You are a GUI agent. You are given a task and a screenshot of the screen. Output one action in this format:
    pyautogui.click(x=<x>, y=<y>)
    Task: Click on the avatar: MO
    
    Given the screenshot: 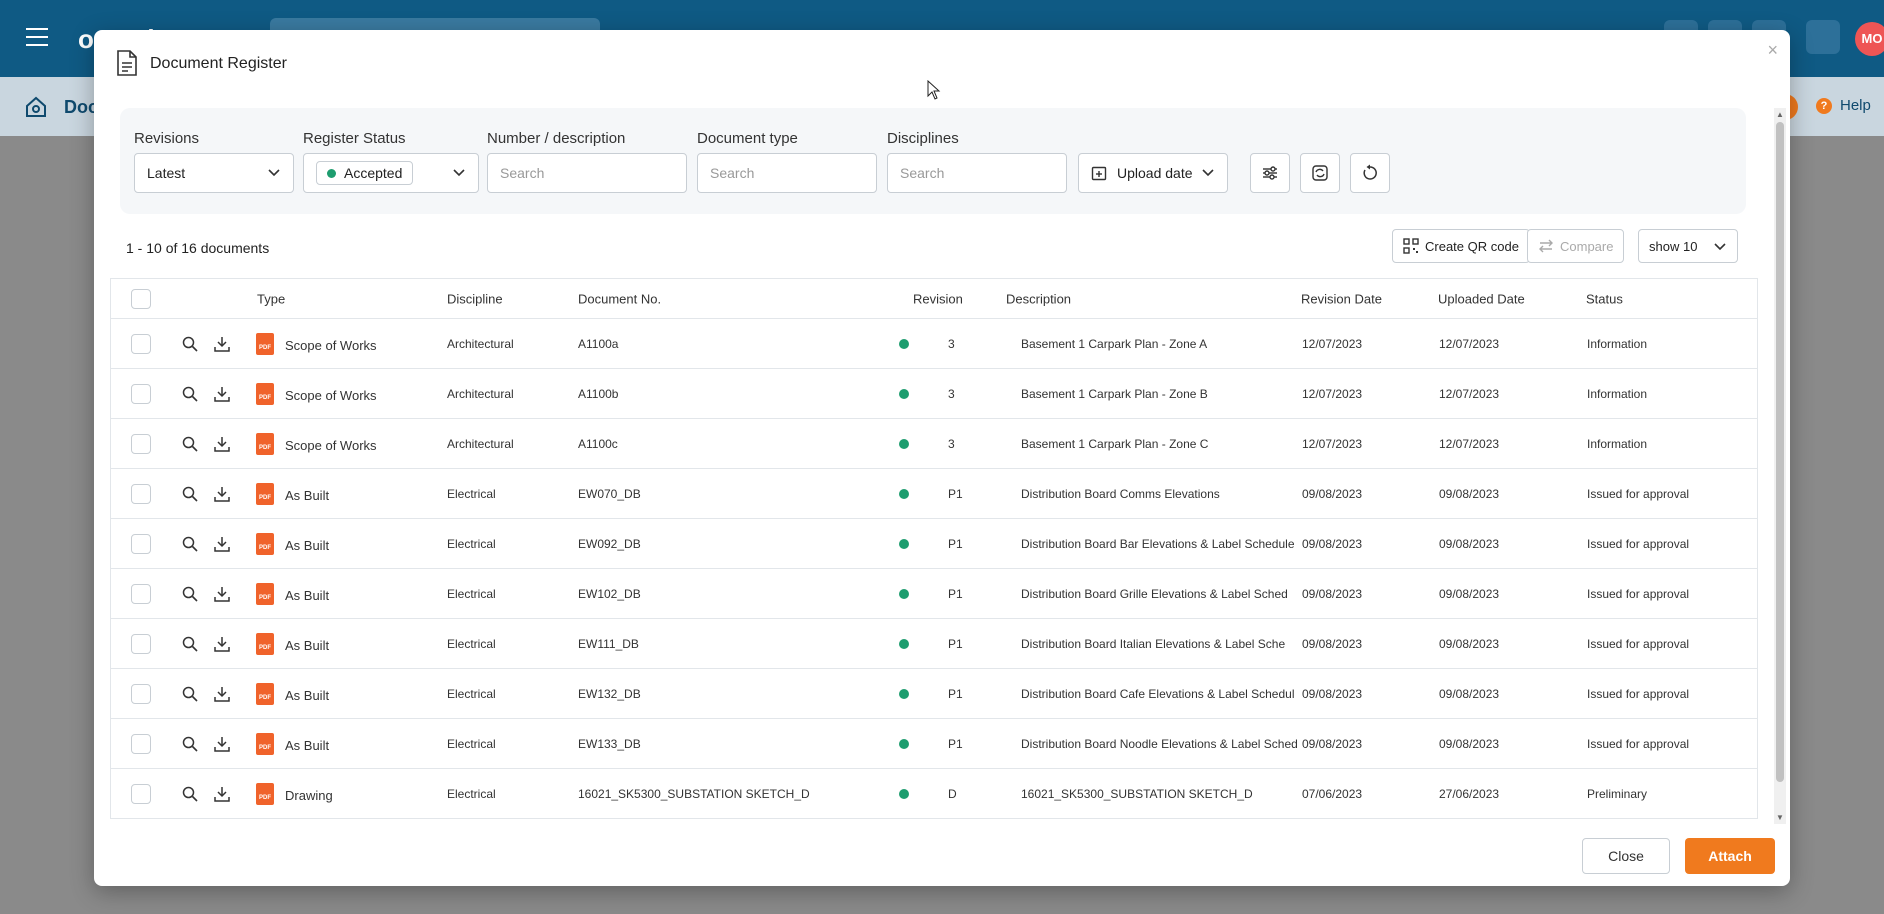 What is the action you would take?
    pyautogui.click(x=1869, y=39)
    